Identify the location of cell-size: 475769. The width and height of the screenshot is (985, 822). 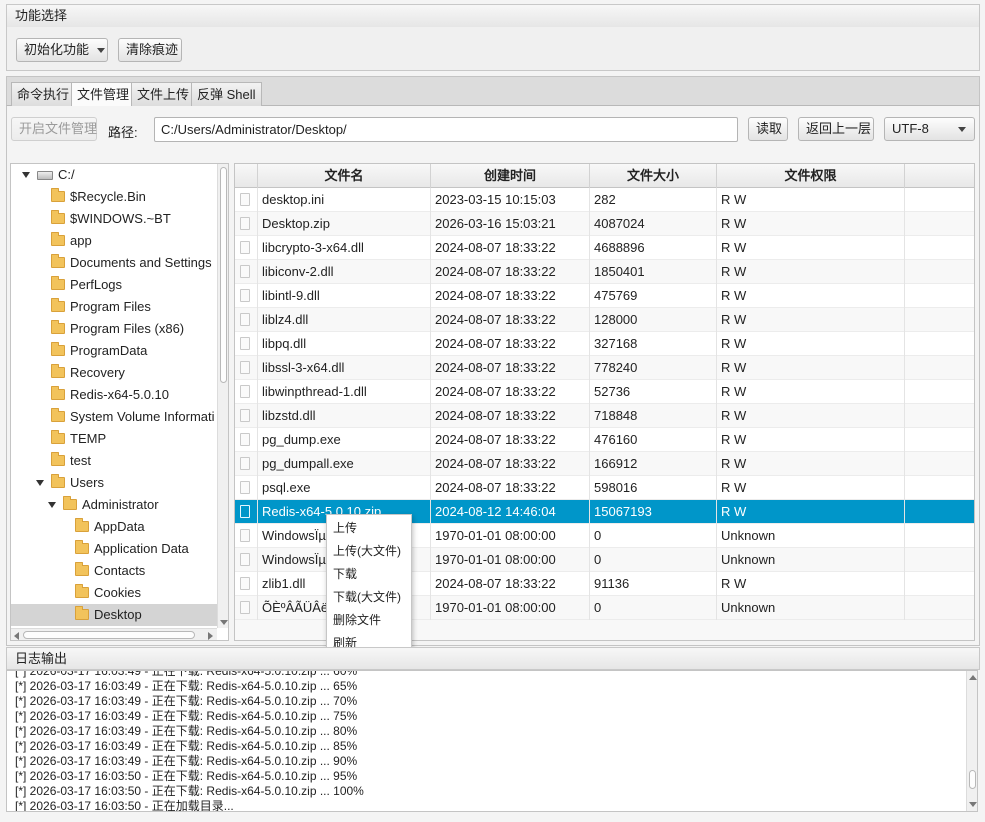
(653, 296).